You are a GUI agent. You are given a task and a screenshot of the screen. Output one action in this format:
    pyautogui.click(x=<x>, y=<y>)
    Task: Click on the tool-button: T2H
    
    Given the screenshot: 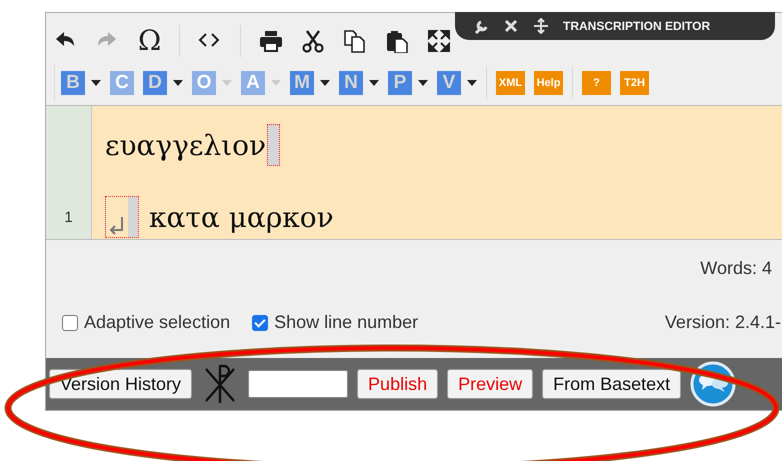 What is the action you would take?
    pyautogui.click(x=634, y=83)
    